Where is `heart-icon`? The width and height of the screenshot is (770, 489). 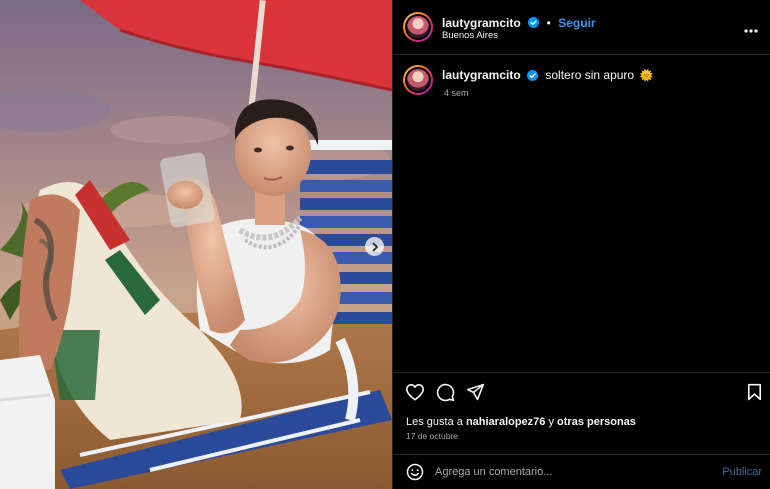 heart-icon is located at coordinates (415, 392).